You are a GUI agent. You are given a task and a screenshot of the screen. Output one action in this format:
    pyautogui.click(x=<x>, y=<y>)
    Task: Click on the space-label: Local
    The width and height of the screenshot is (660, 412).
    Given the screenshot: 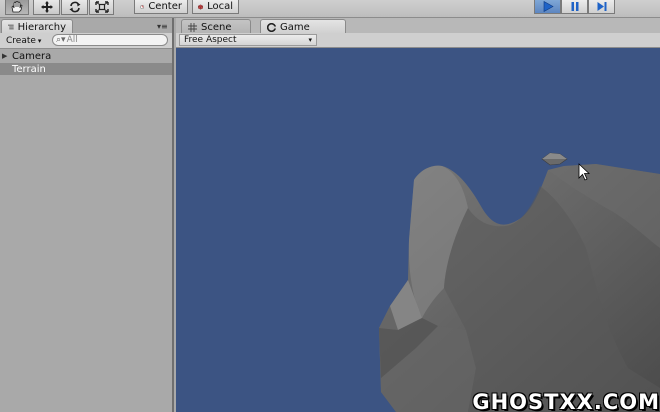 What is the action you would take?
    pyautogui.click(x=220, y=6)
    